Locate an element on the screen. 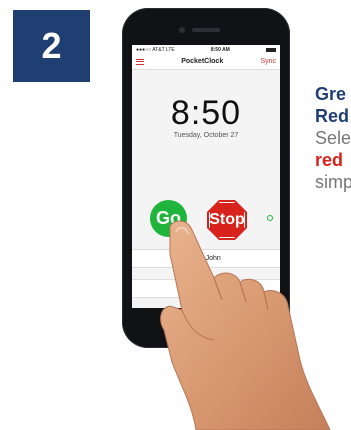  carrier-label: ●●●○○ AT&T LTE is located at coordinates (155, 49).